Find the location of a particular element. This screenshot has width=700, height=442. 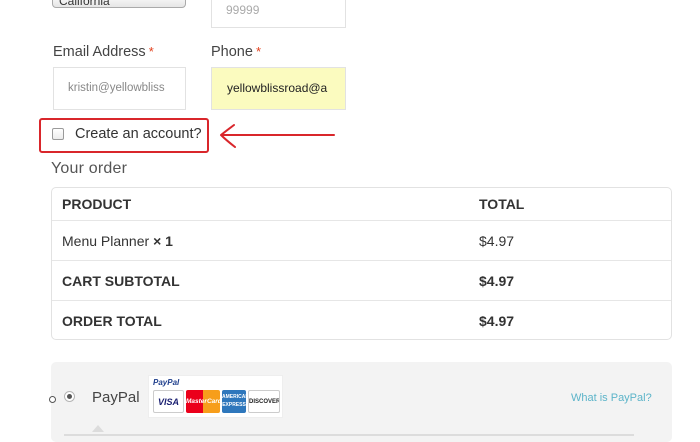

order-item-total: $4.97 is located at coordinates (497, 241).